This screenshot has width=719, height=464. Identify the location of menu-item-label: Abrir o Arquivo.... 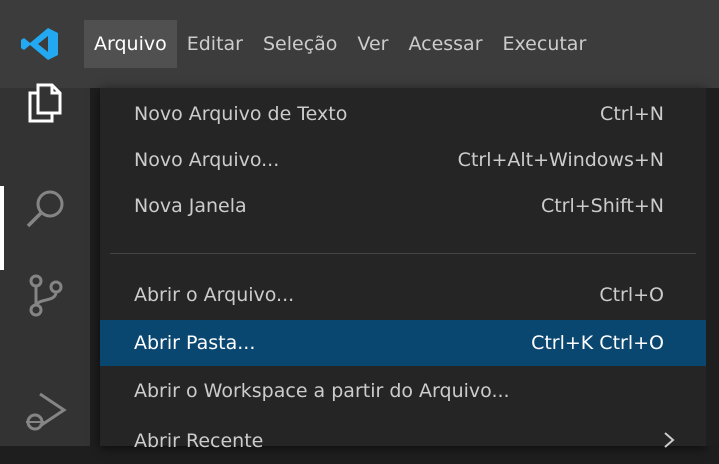
(214, 295).